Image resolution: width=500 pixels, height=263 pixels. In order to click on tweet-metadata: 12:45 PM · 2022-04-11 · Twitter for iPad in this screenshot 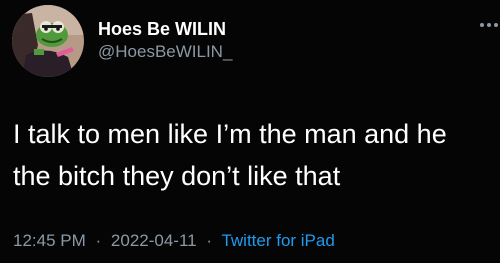, I will do `click(174, 241)`.